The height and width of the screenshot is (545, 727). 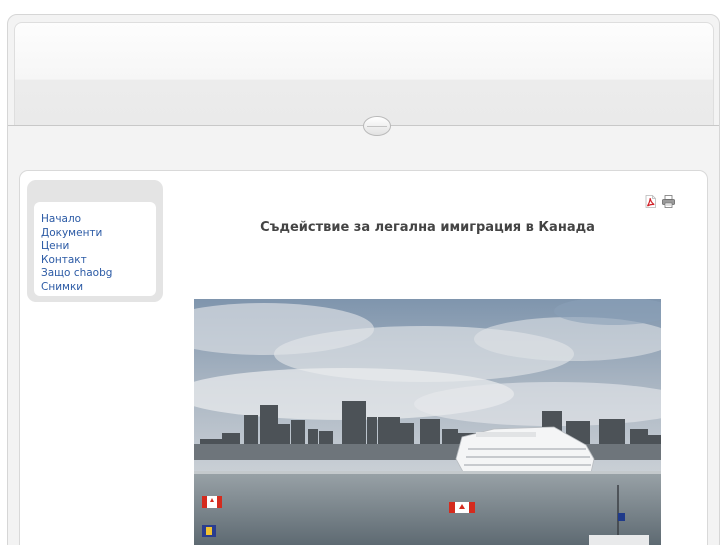 What do you see at coordinates (76, 230) in the screenshot?
I see `menu-item-documents: Документи` at bounding box center [76, 230].